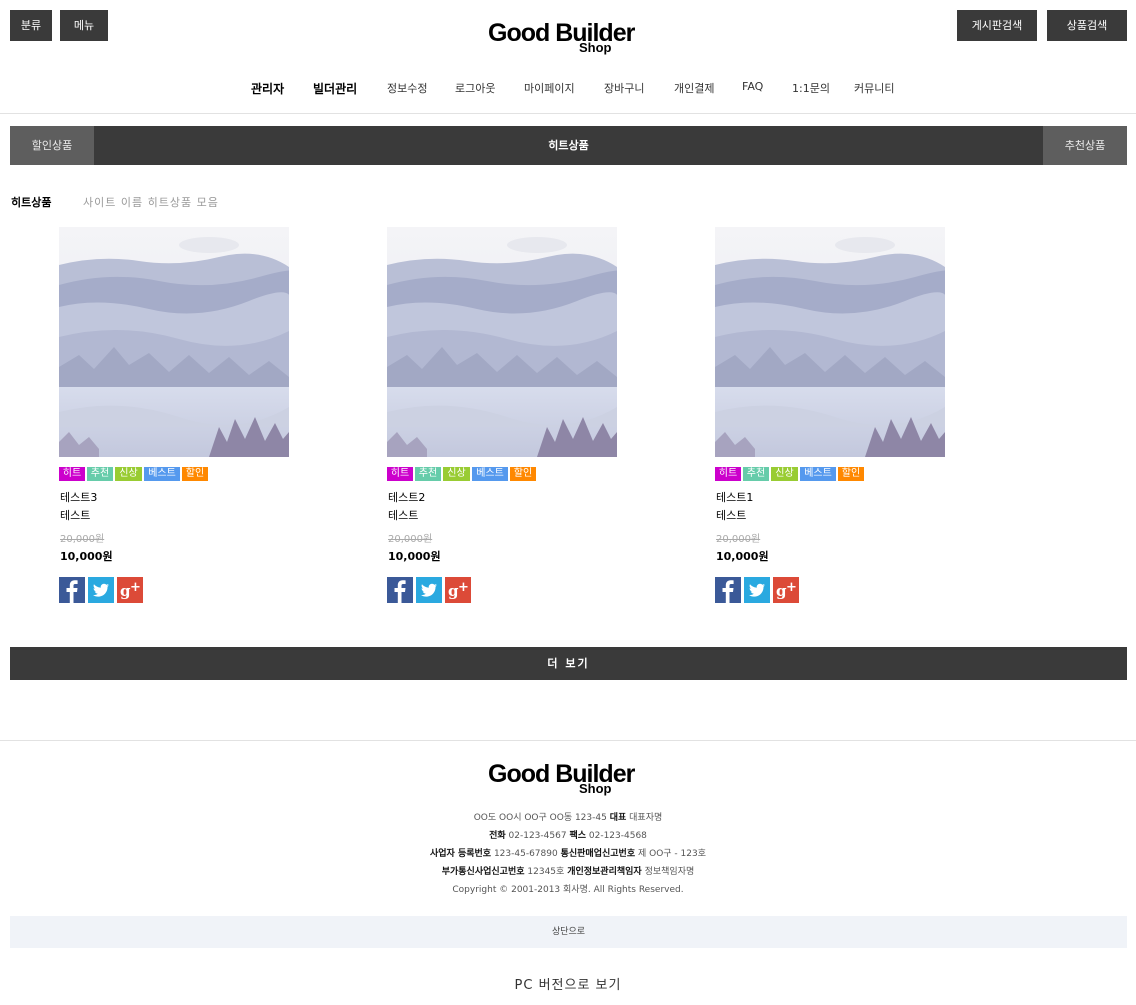  What do you see at coordinates (151, 202) in the screenshot?
I see `section-subtitle: 사이트 이름 히트상품 모음` at bounding box center [151, 202].